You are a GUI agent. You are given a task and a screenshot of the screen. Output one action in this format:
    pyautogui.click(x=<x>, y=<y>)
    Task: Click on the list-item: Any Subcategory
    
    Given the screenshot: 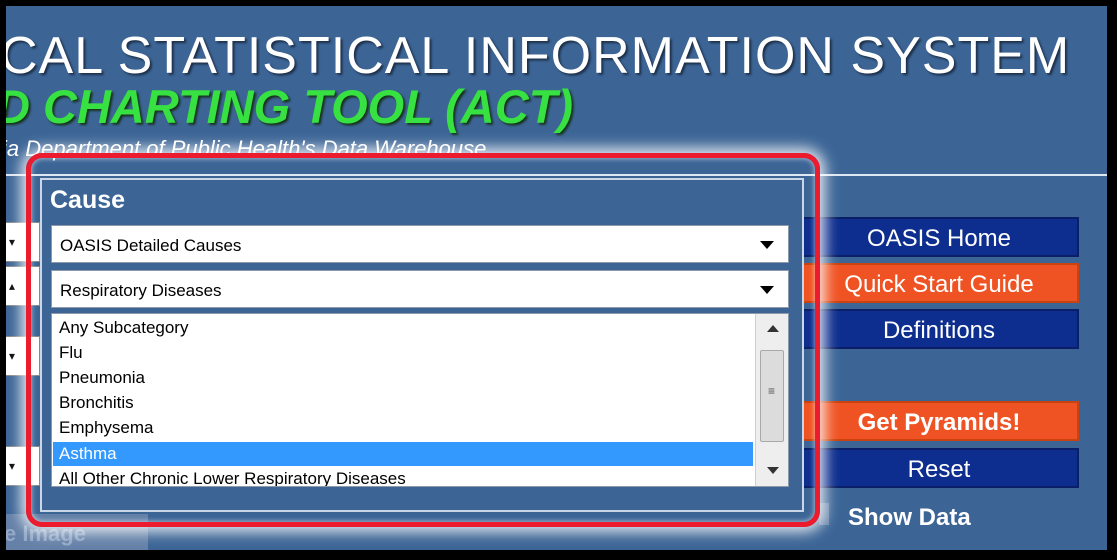 What is the action you would take?
    pyautogui.click(x=403, y=328)
    